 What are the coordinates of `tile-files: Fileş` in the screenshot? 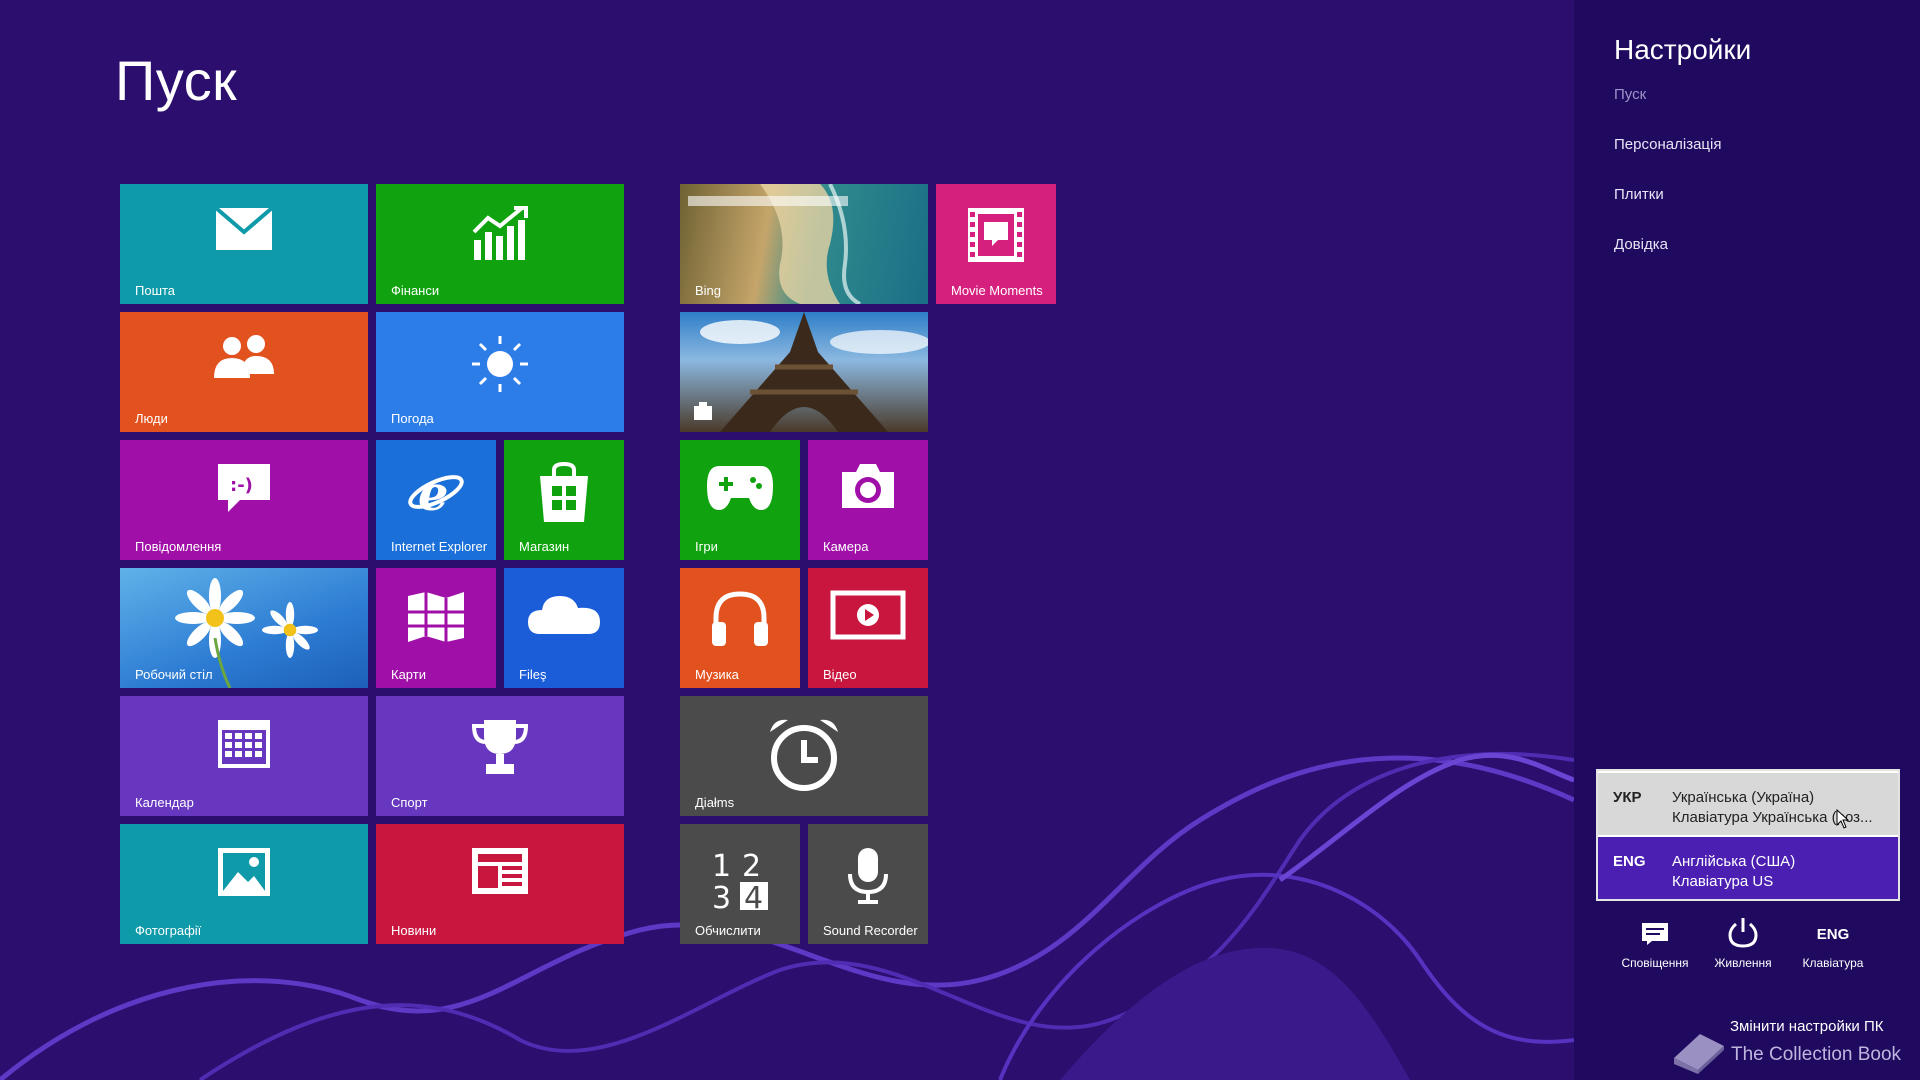 It's located at (564, 628).